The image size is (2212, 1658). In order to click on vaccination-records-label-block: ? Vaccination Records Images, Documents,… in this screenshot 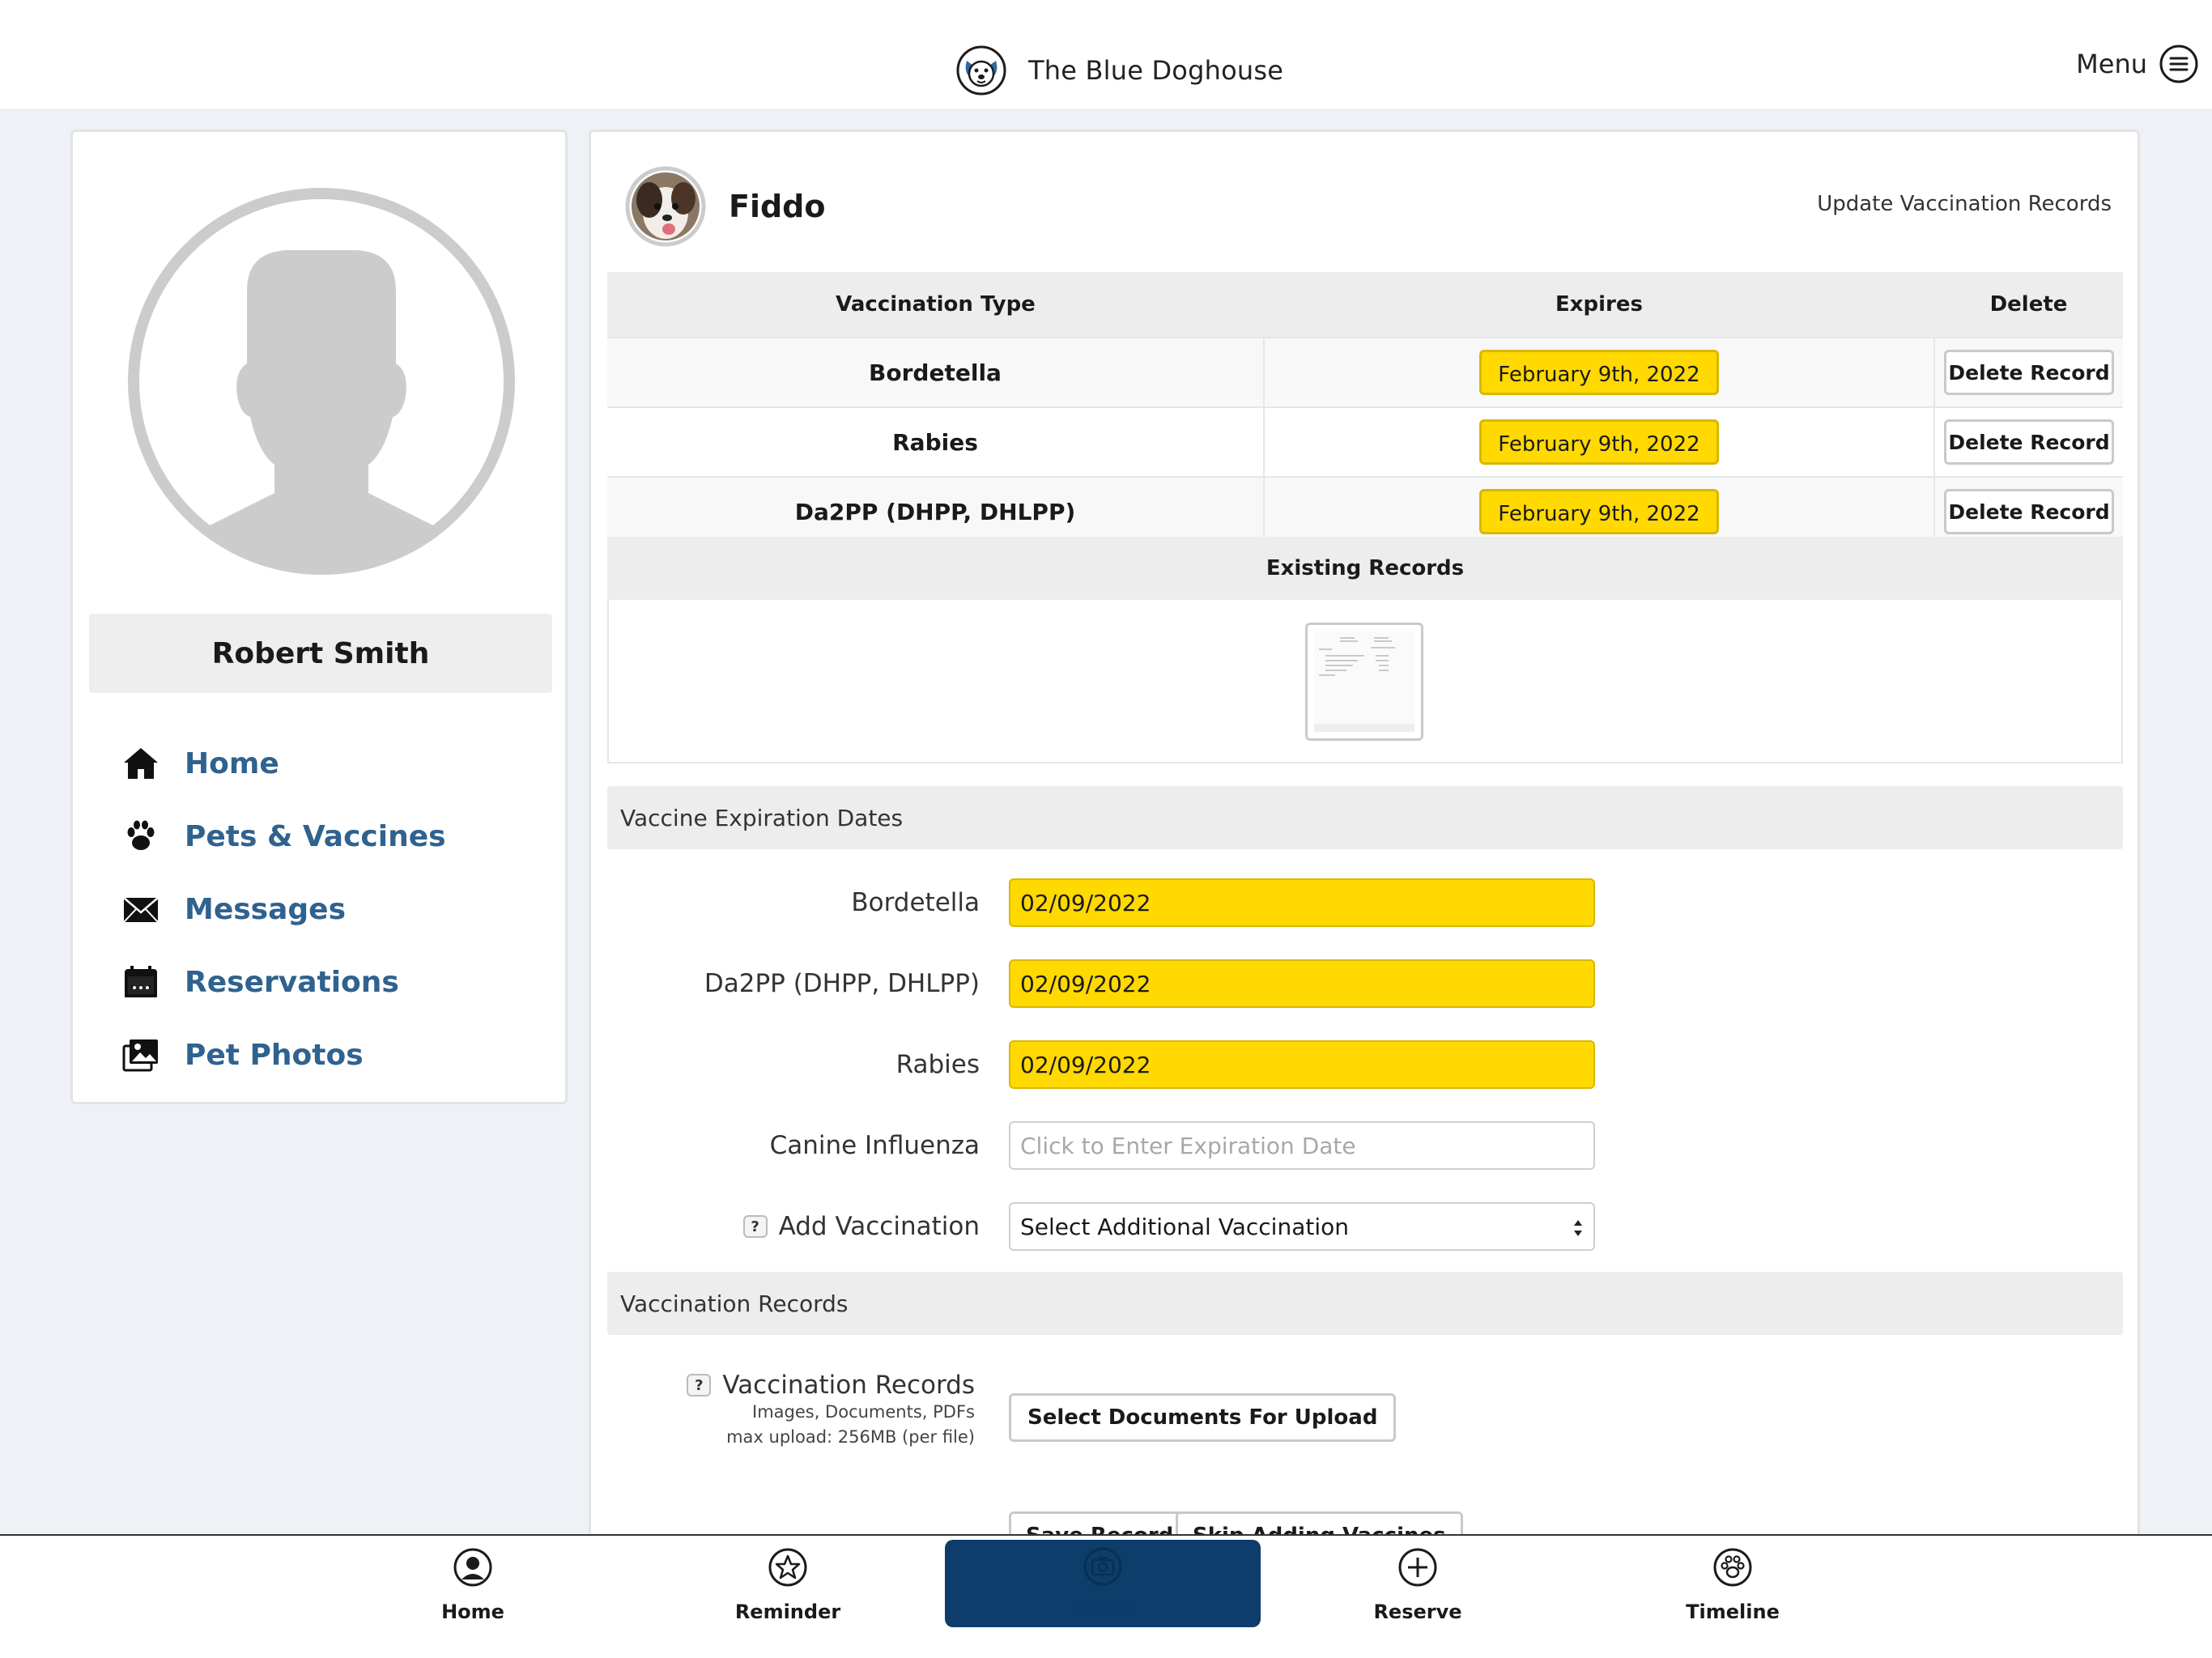, I will do `click(831, 1410)`.